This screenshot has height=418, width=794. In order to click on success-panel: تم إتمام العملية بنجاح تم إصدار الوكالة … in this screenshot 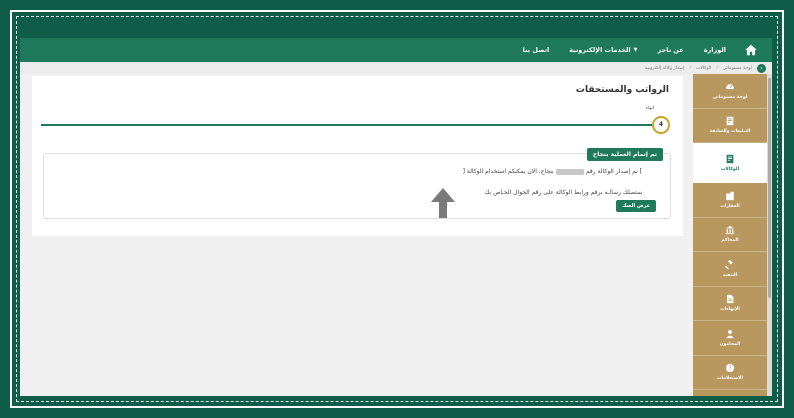, I will do `click(357, 183)`.